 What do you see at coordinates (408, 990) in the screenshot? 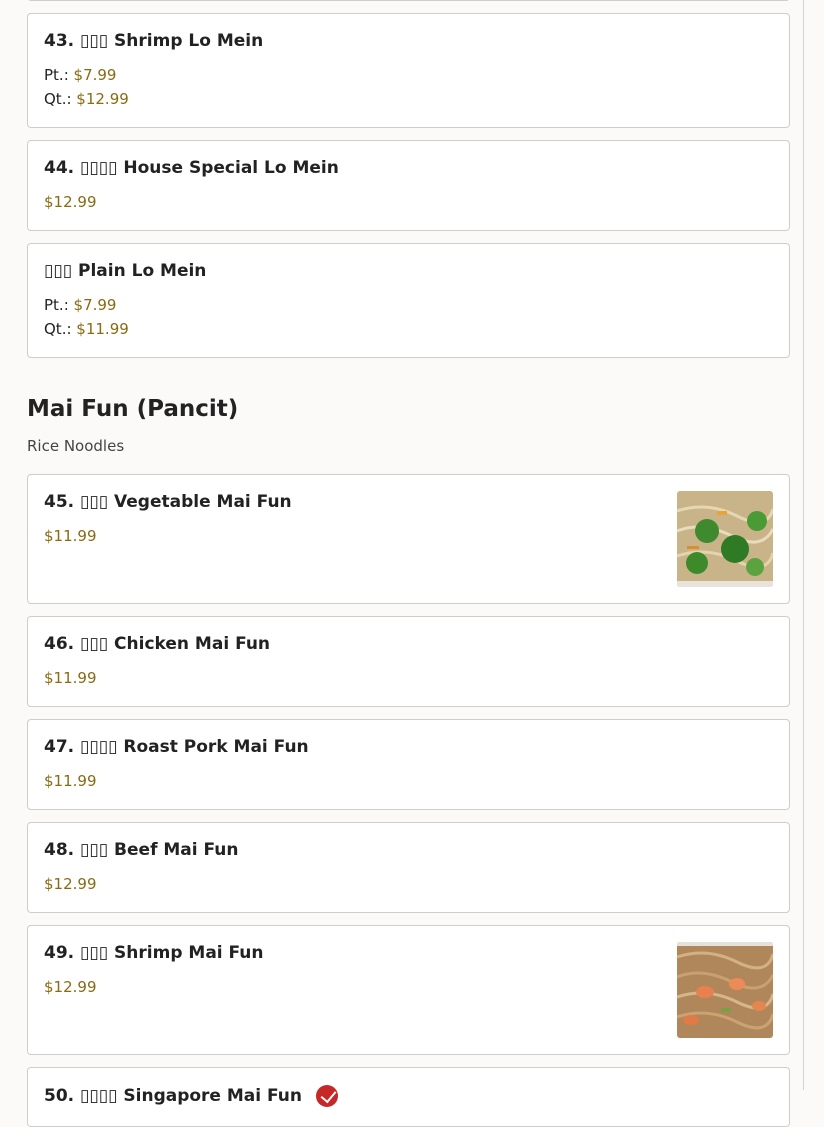
I see `menu-item-card: 49. ▯▯▯ Shrimp Mai Fun $12.99` at bounding box center [408, 990].